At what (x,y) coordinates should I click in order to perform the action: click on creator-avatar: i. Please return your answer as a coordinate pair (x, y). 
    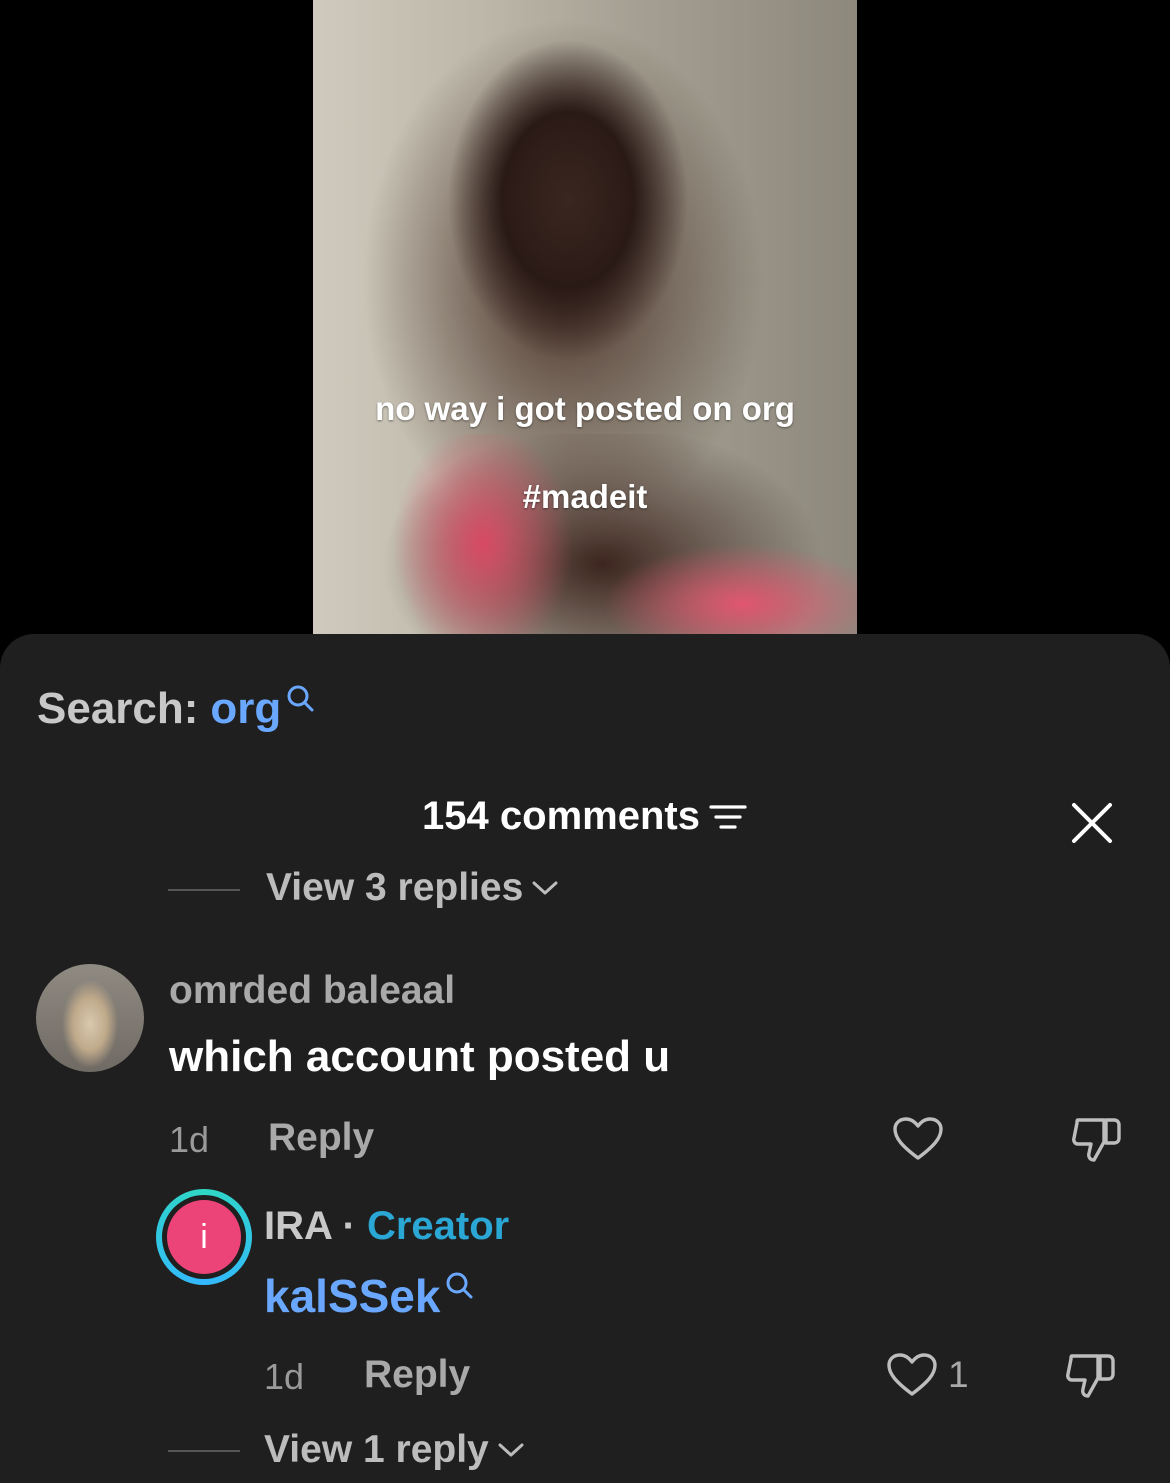
    Looking at the image, I should click on (204, 1237).